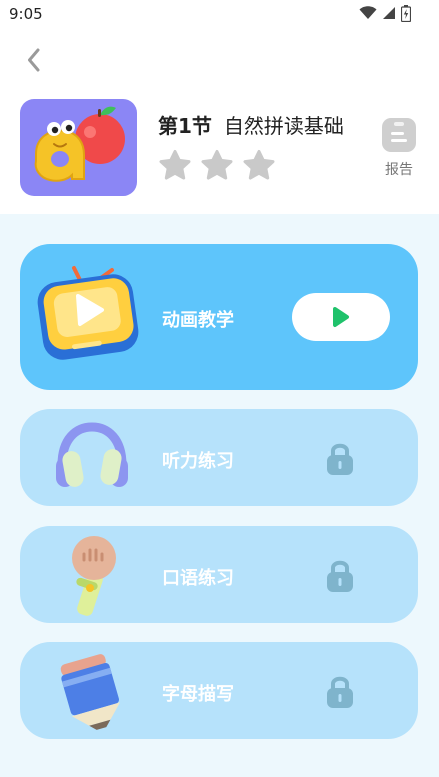 The width and height of the screenshot is (439, 777). What do you see at coordinates (88, 313) in the screenshot?
I see `tv-icon` at bounding box center [88, 313].